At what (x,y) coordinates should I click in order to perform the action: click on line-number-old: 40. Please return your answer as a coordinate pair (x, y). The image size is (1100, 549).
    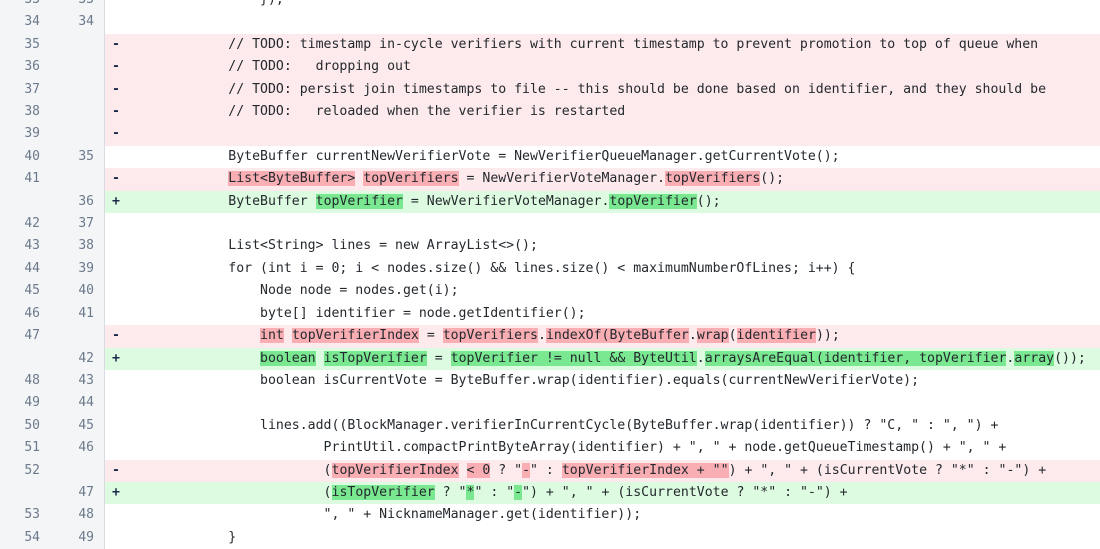
    Looking at the image, I should click on (25, 157).